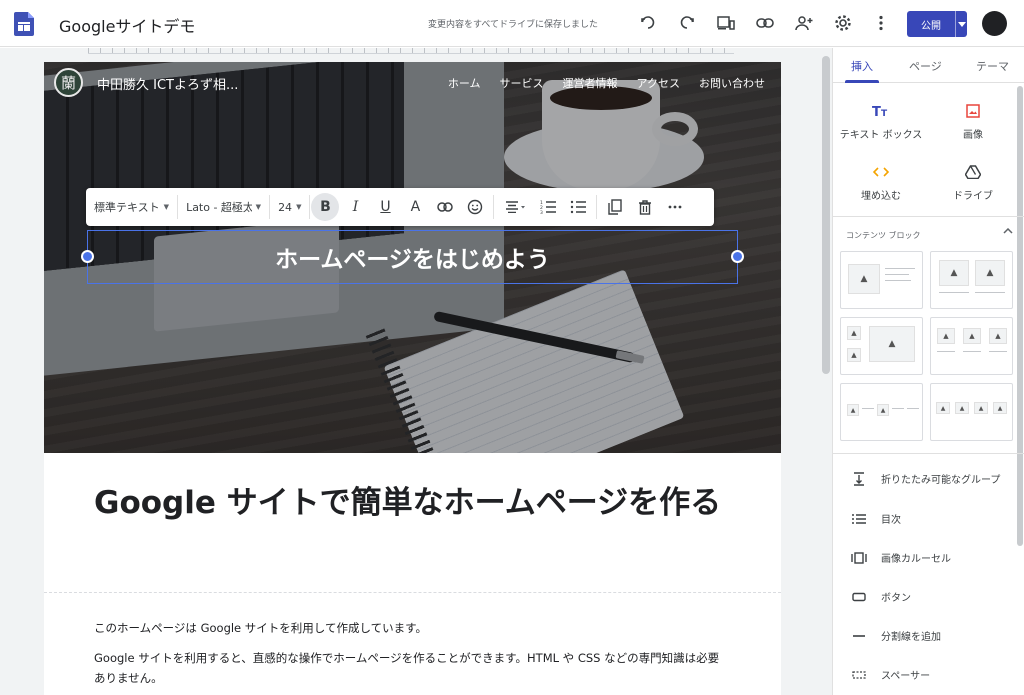 This screenshot has height=695, width=1024. Describe the element at coordinates (826, 215) in the screenshot. I see `canvas-scrollbar` at that location.